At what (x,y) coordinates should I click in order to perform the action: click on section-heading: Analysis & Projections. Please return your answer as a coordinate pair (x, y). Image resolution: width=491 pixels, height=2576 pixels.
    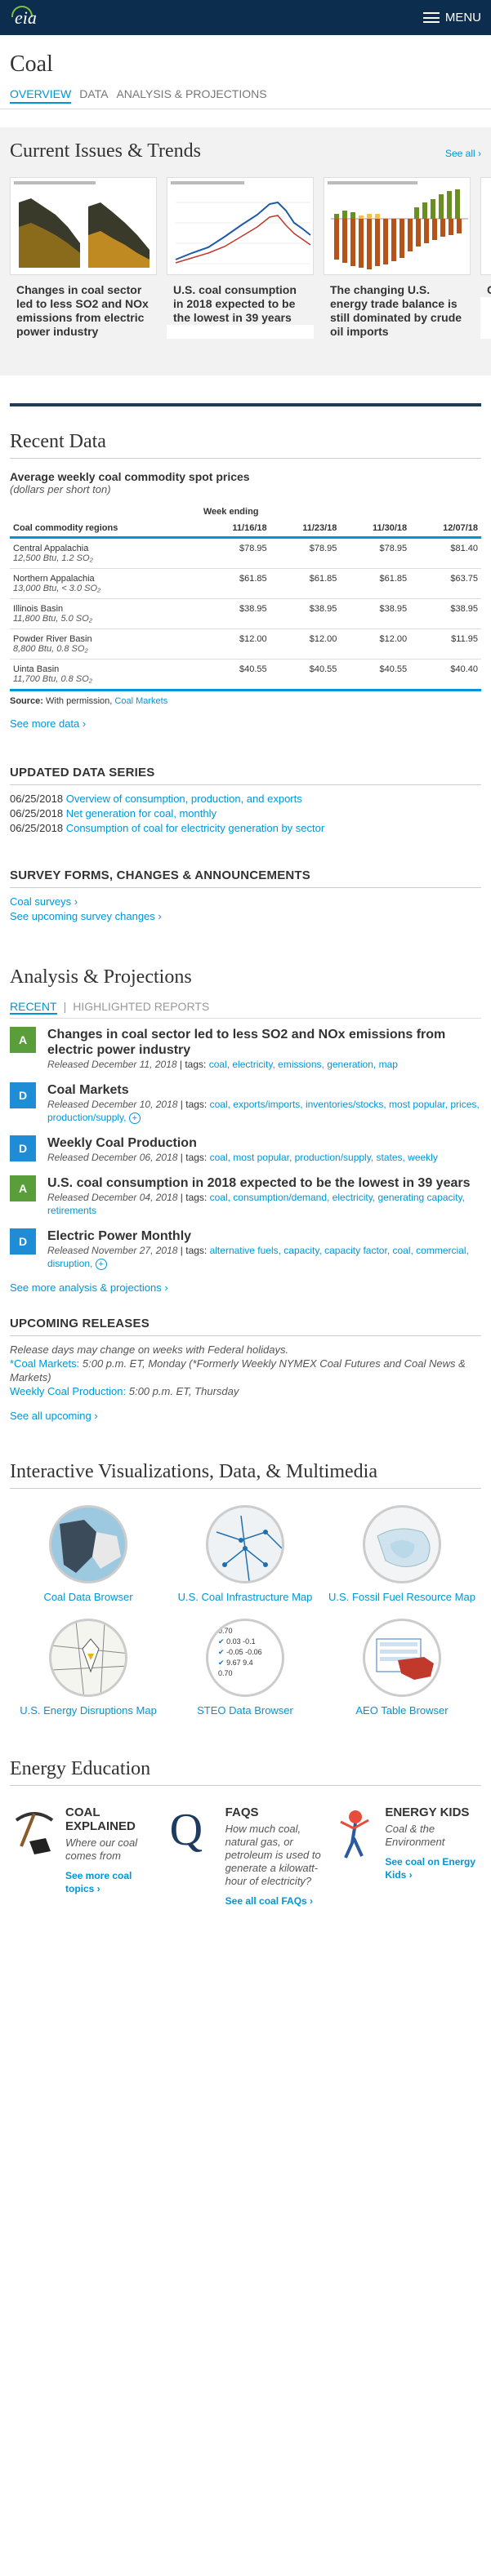
    Looking at the image, I should click on (101, 977).